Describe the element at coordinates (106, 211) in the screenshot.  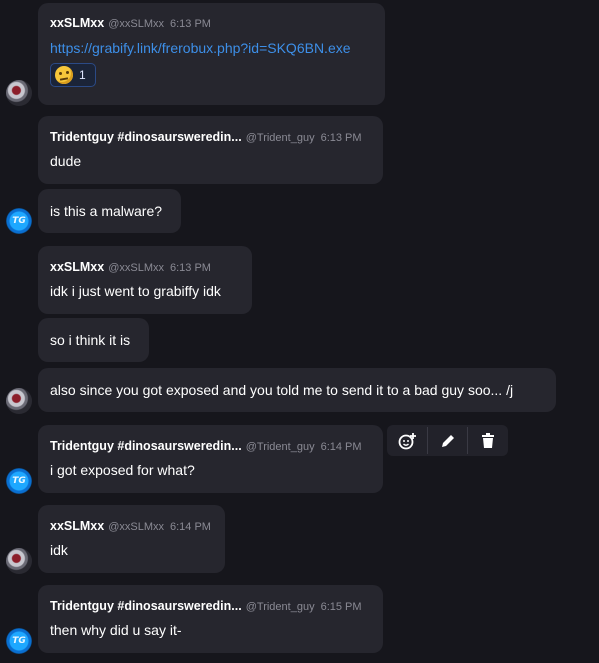
I see `message-text: is this a malware?` at that location.